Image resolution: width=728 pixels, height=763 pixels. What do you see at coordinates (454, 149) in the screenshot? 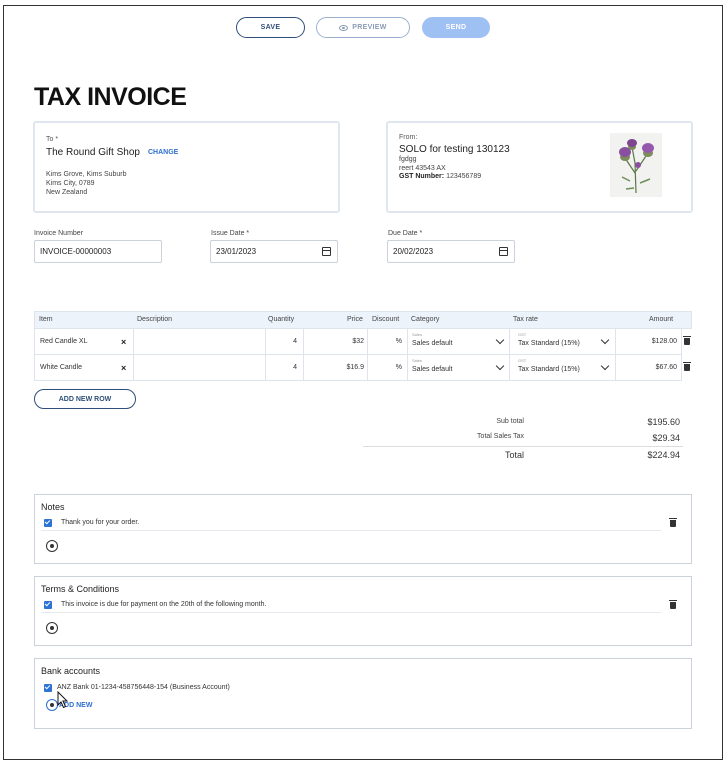
I see `business-name: SOLO for testing 130123` at bounding box center [454, 149].